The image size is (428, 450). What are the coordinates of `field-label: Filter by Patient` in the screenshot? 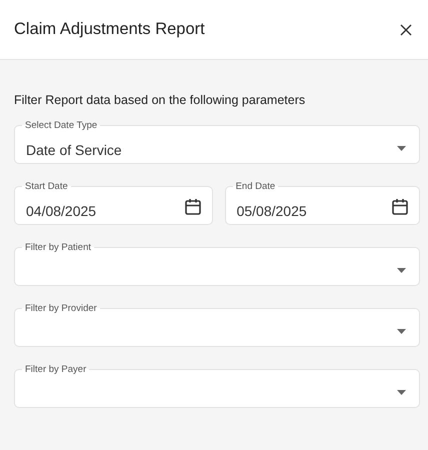 It's located at (58, 247).